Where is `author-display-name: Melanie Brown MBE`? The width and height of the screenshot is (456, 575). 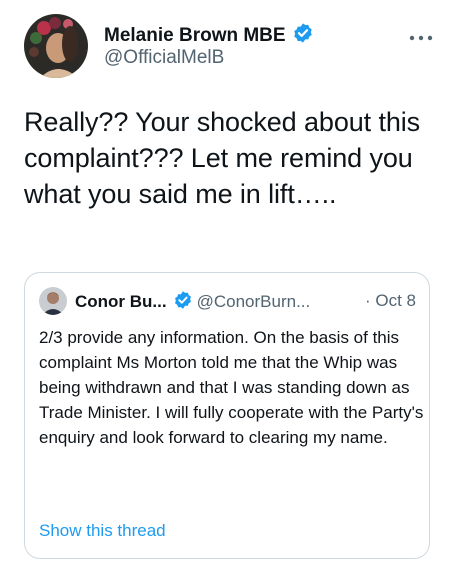
author-display-name: Melanie Brown MBE is located at coordinates (209, 36).